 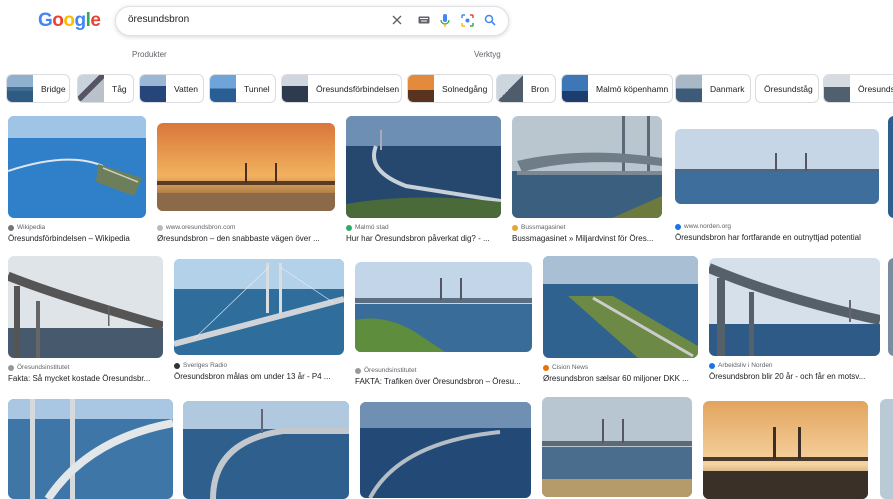 I want to click on logo-letter: g, so click(x=80, y=20).